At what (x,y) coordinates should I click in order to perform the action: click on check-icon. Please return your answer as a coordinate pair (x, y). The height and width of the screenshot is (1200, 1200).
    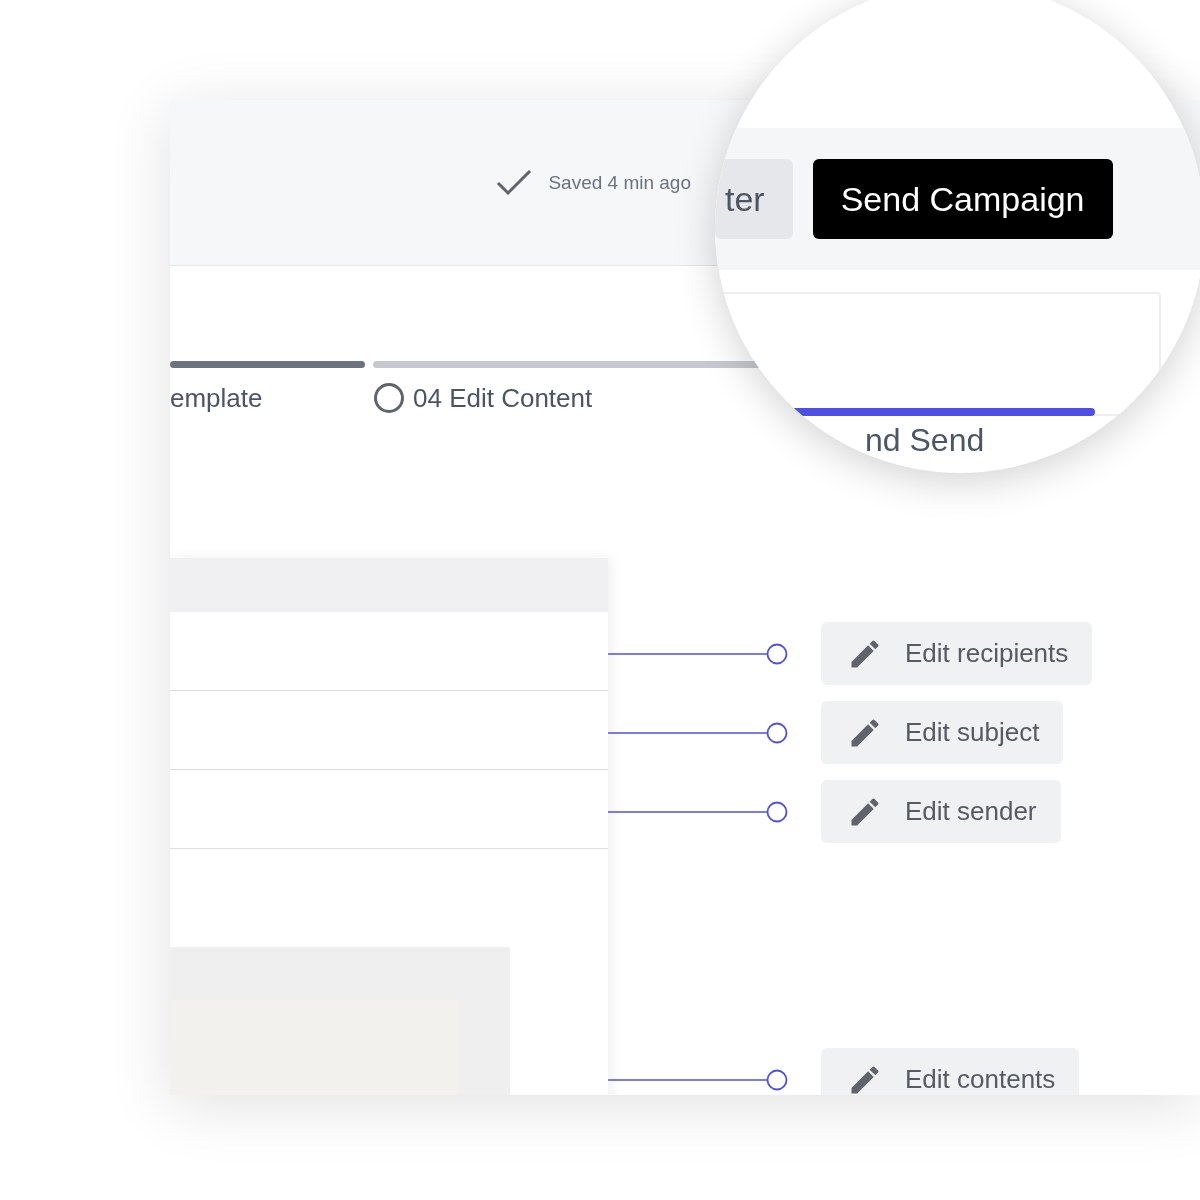
    Looking at the image, I should click on (514, 182).